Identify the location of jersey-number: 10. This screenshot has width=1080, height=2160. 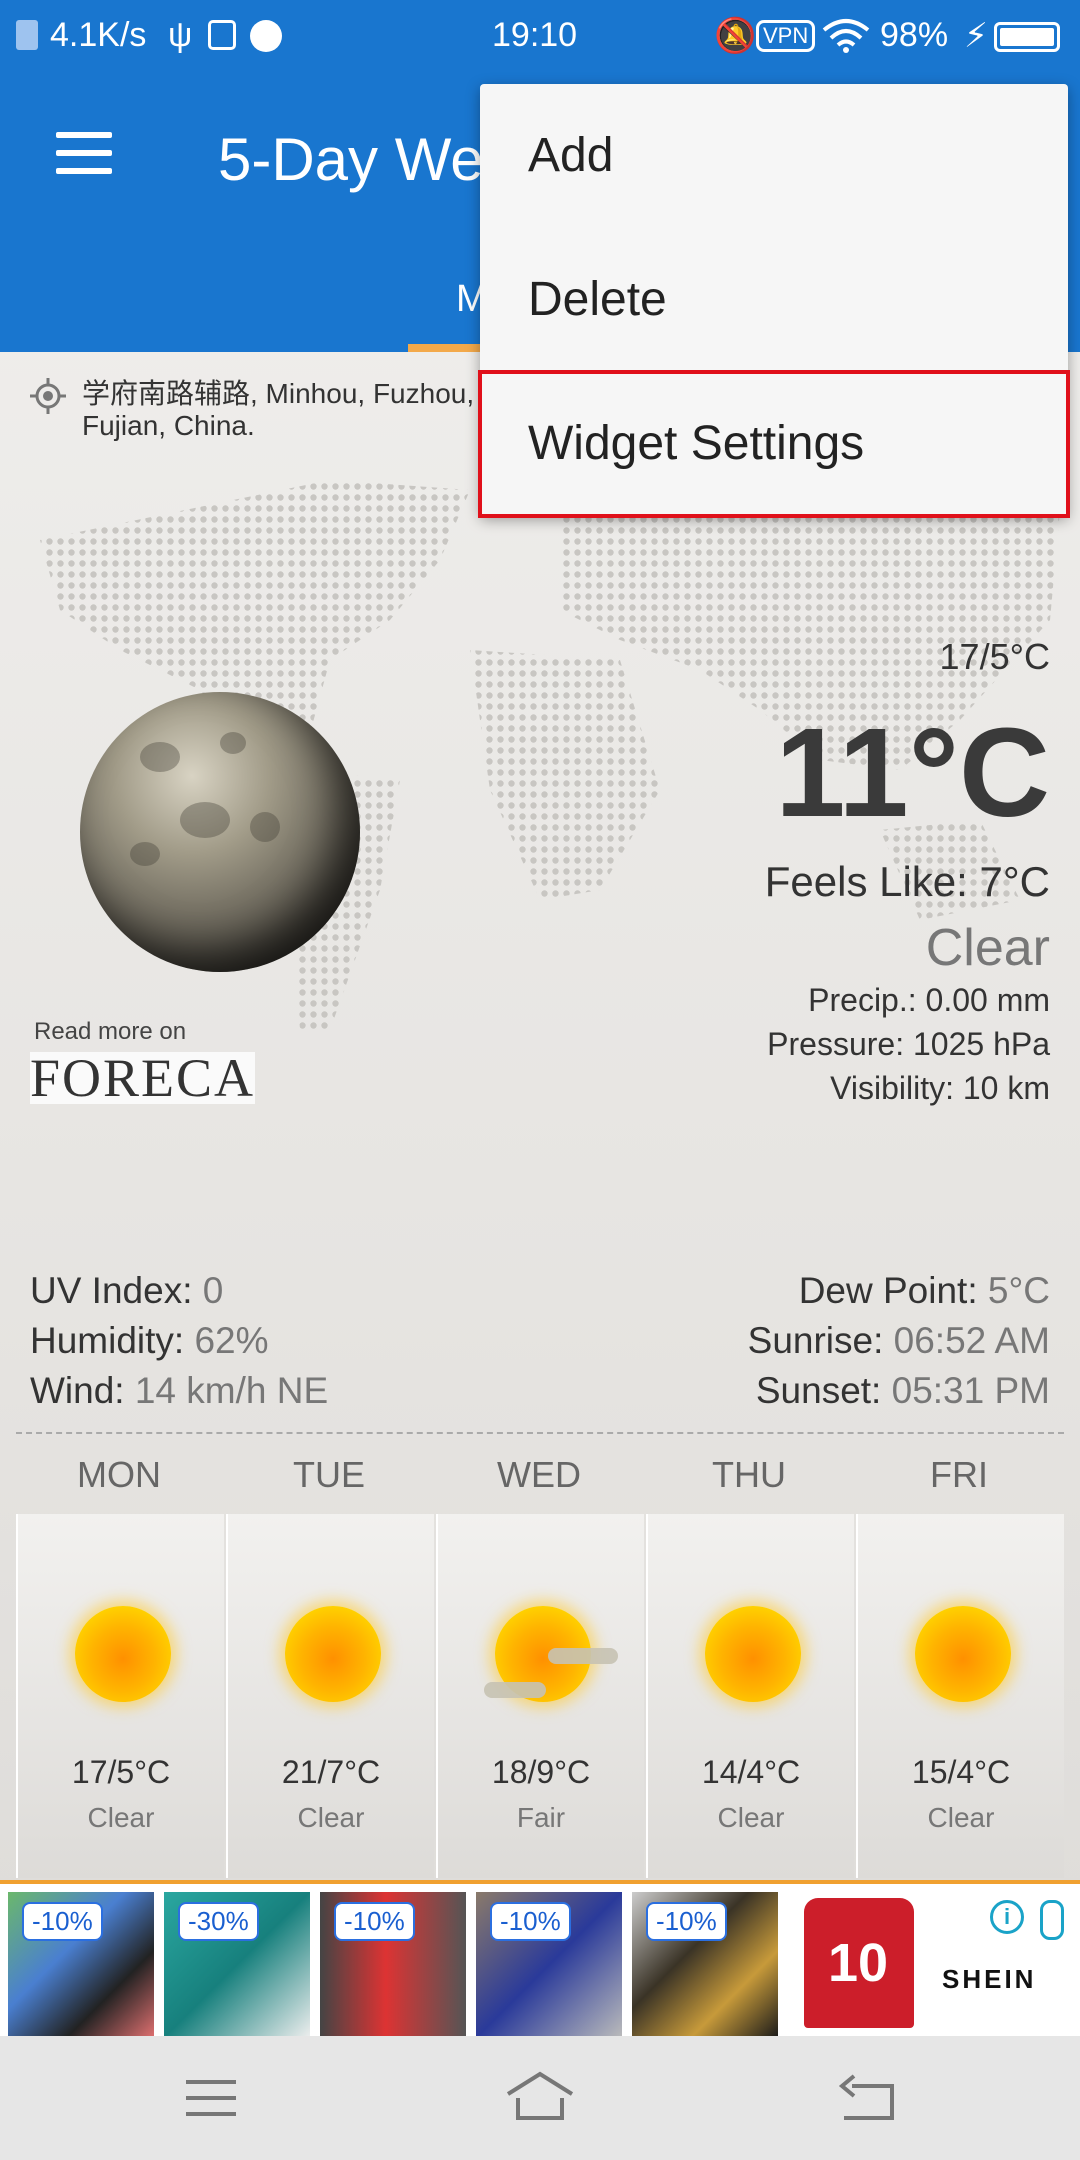
(858, 1963).